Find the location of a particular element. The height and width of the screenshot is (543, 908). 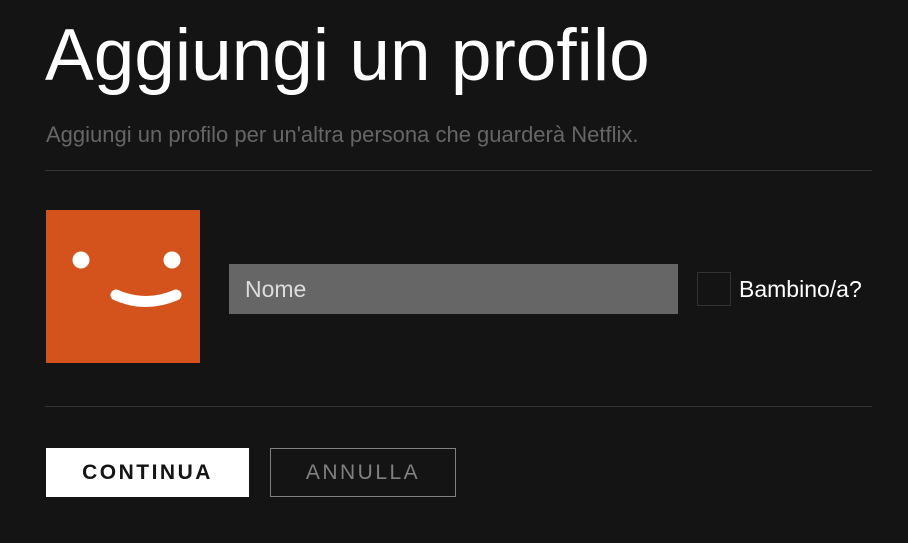

divider-bottom is located at coordinates (458, 406).